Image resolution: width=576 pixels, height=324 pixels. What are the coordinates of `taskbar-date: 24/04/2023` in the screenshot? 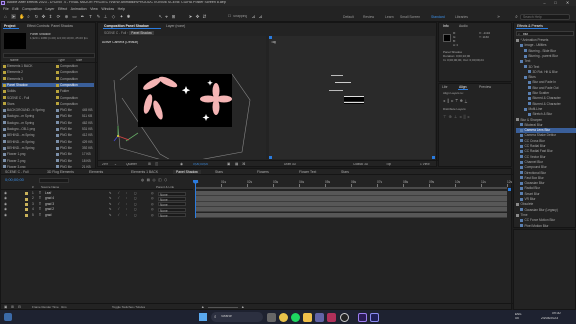 It's located at (549, 318).